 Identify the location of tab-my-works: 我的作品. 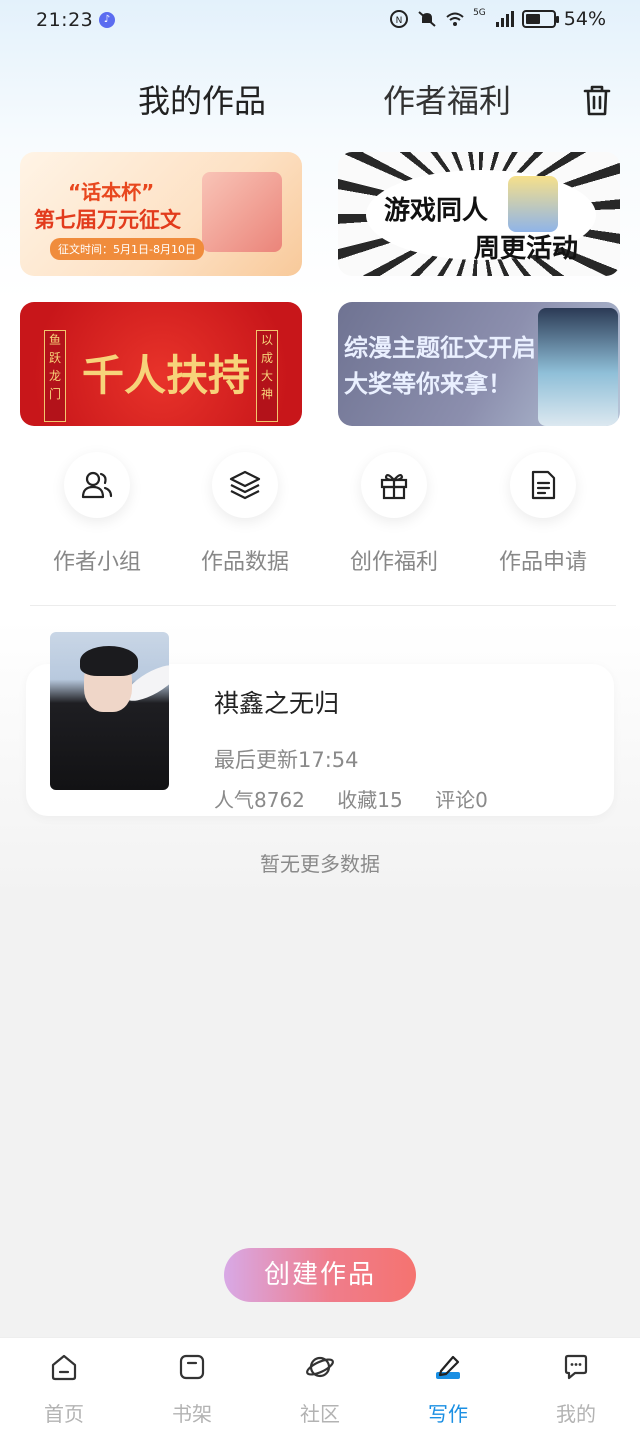
(202, 99).